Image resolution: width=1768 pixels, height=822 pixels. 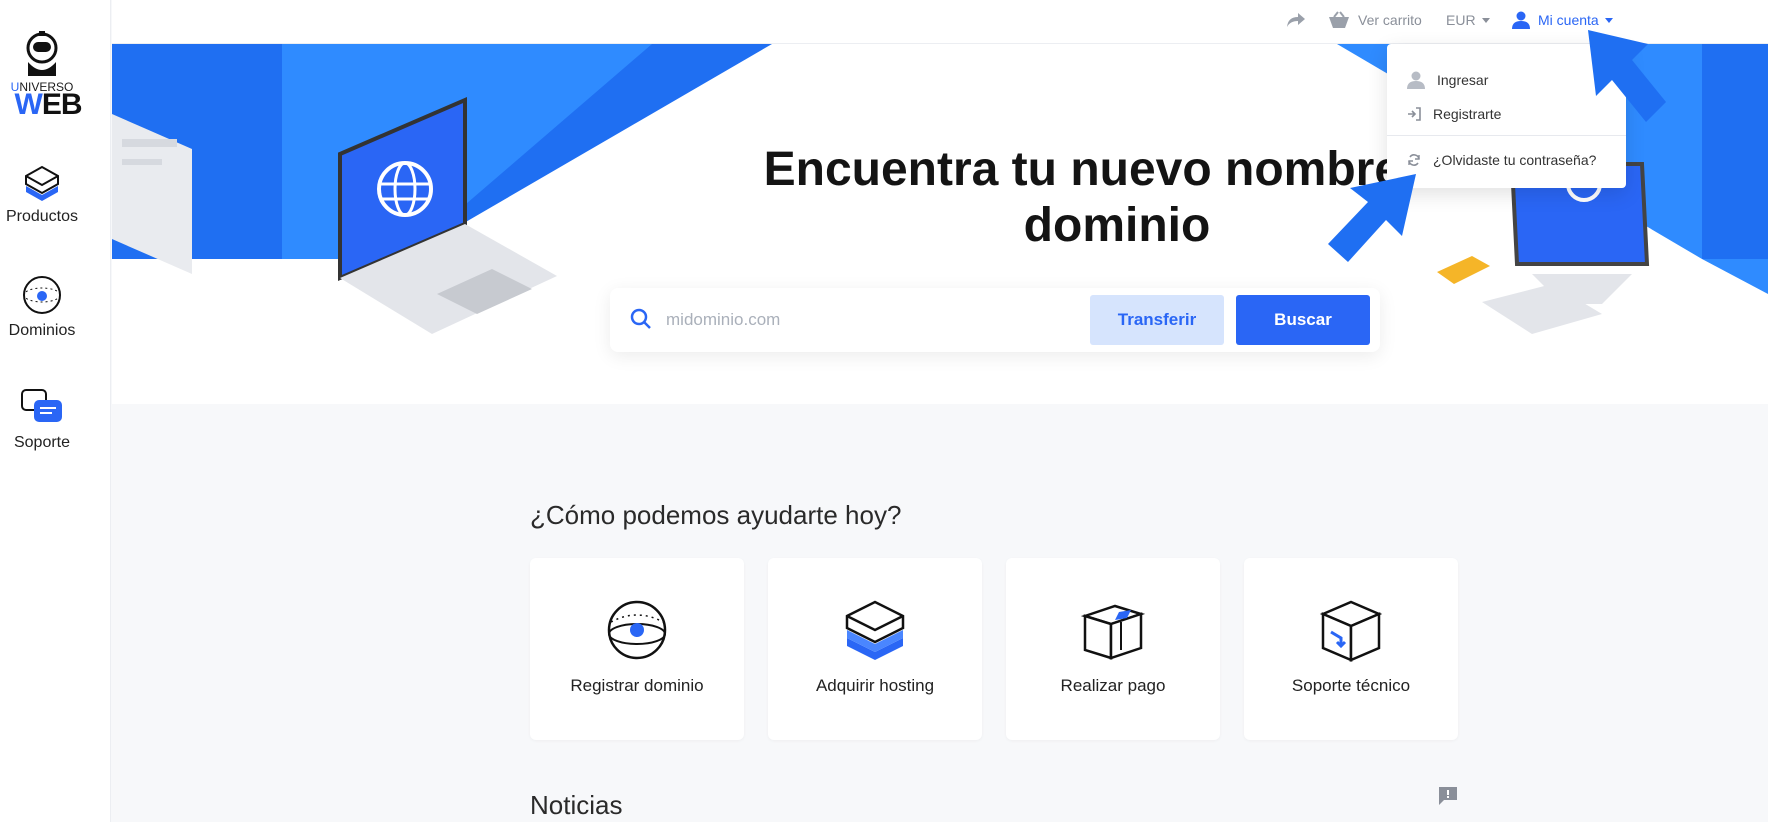 I want to click on menu-item-forgot-password: ¿Olvidaste tu contraseña?, so click(x=1506, y=160).